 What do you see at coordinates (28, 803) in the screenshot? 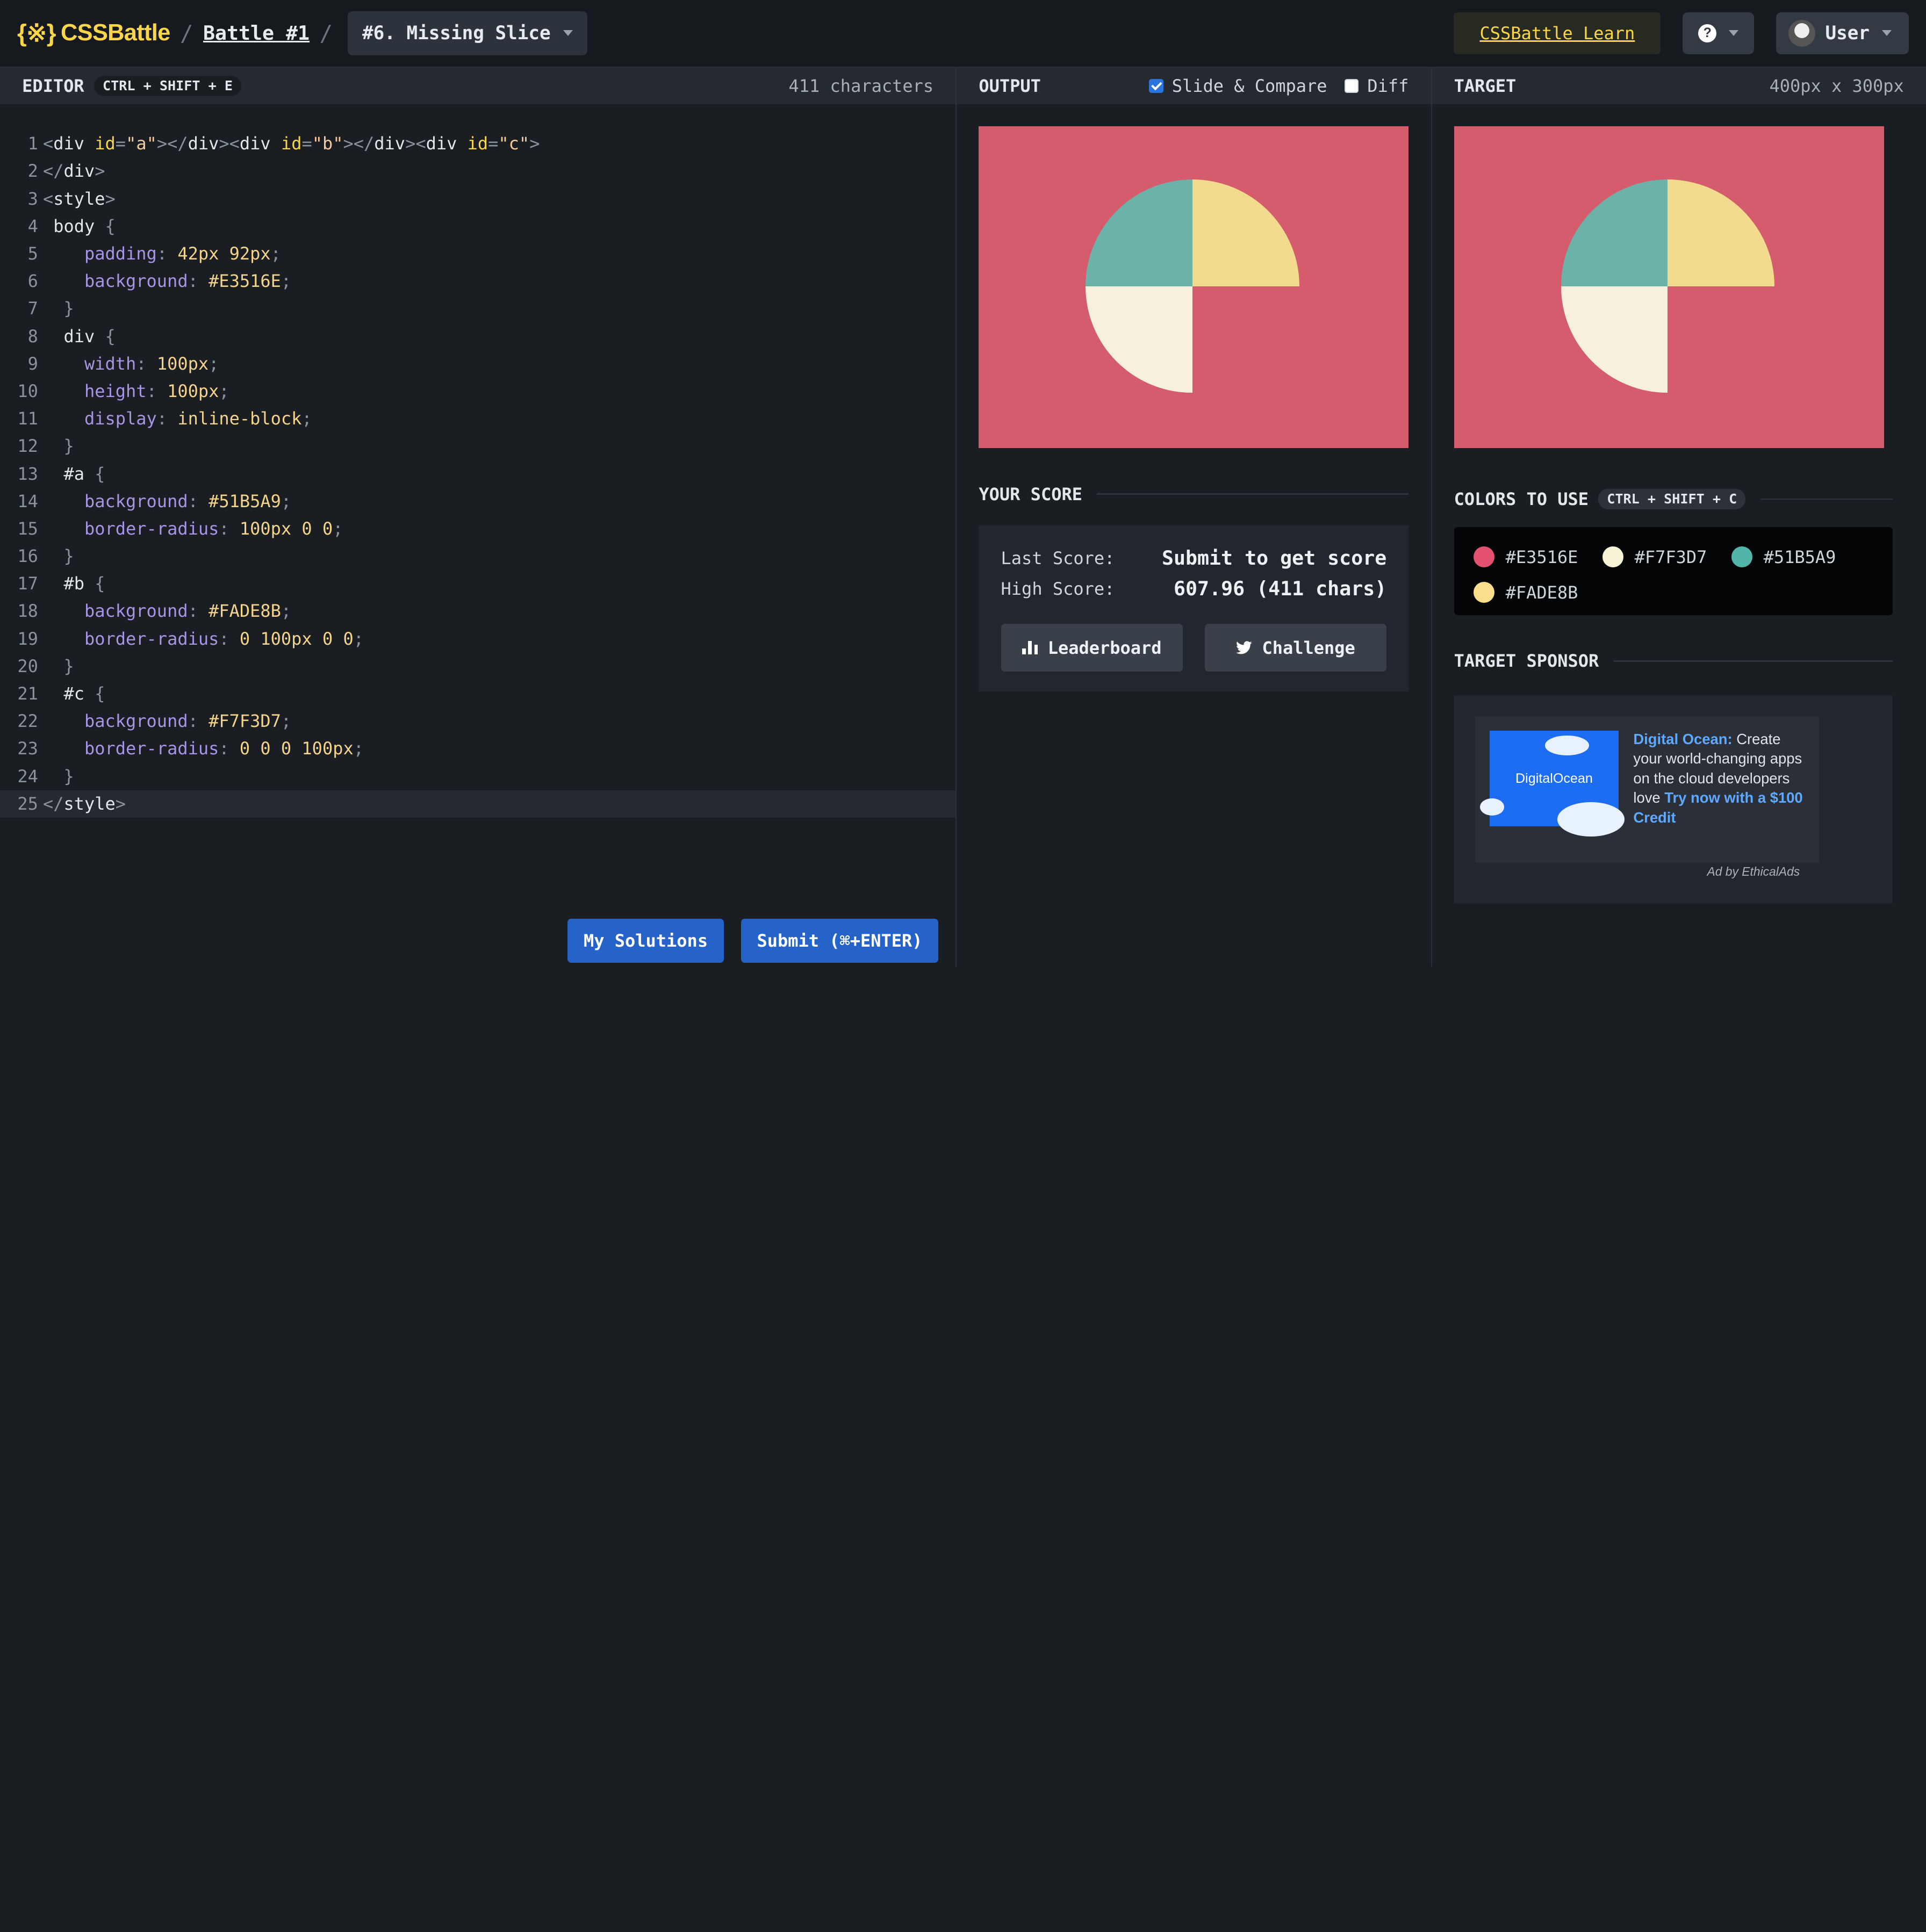
I see `line-number: 25` at bounding box center [28, 803].